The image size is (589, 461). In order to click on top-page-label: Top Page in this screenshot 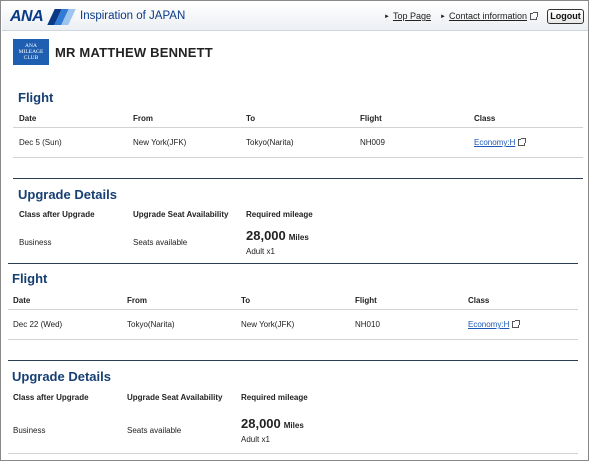, I will do `click(411, 16)`.